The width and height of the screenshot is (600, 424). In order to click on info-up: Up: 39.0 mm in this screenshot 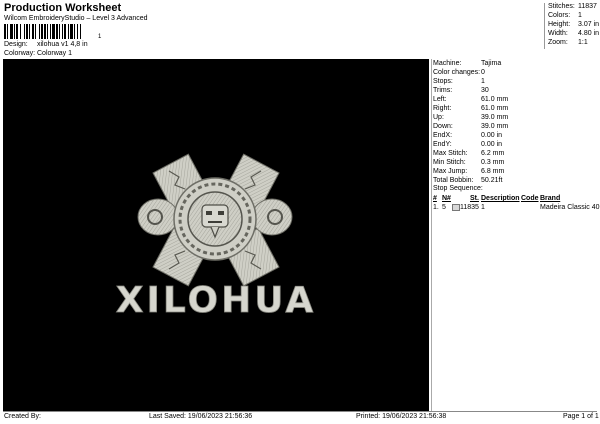, I will do `click(471, 117)`.